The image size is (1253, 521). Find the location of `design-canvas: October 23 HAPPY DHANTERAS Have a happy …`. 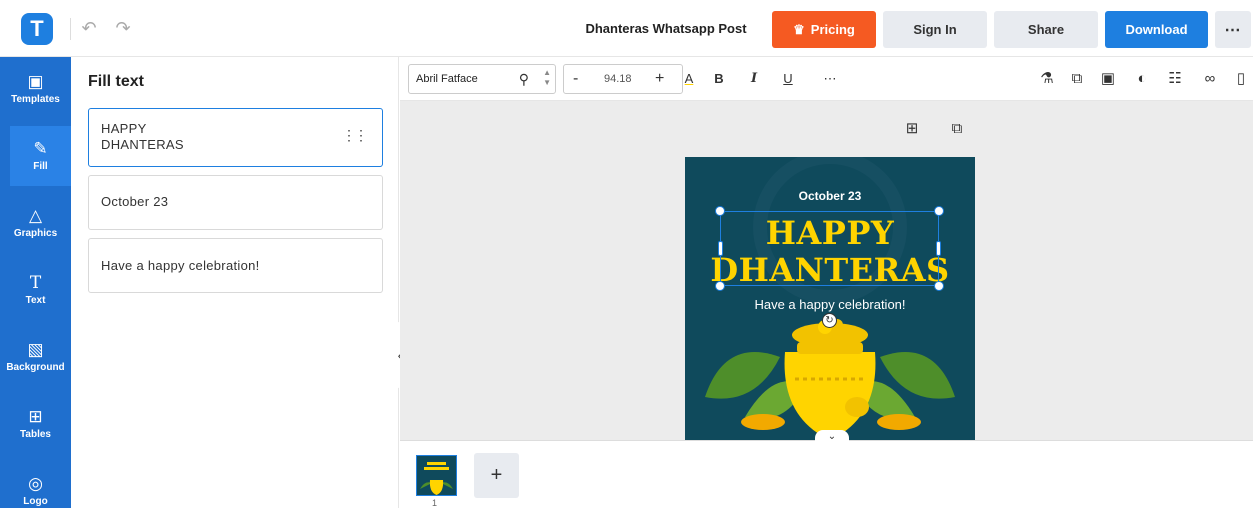

design-canvas: October 23 HAPPY DHANTERAS Have a happy … is located at coordinates (830, 298).